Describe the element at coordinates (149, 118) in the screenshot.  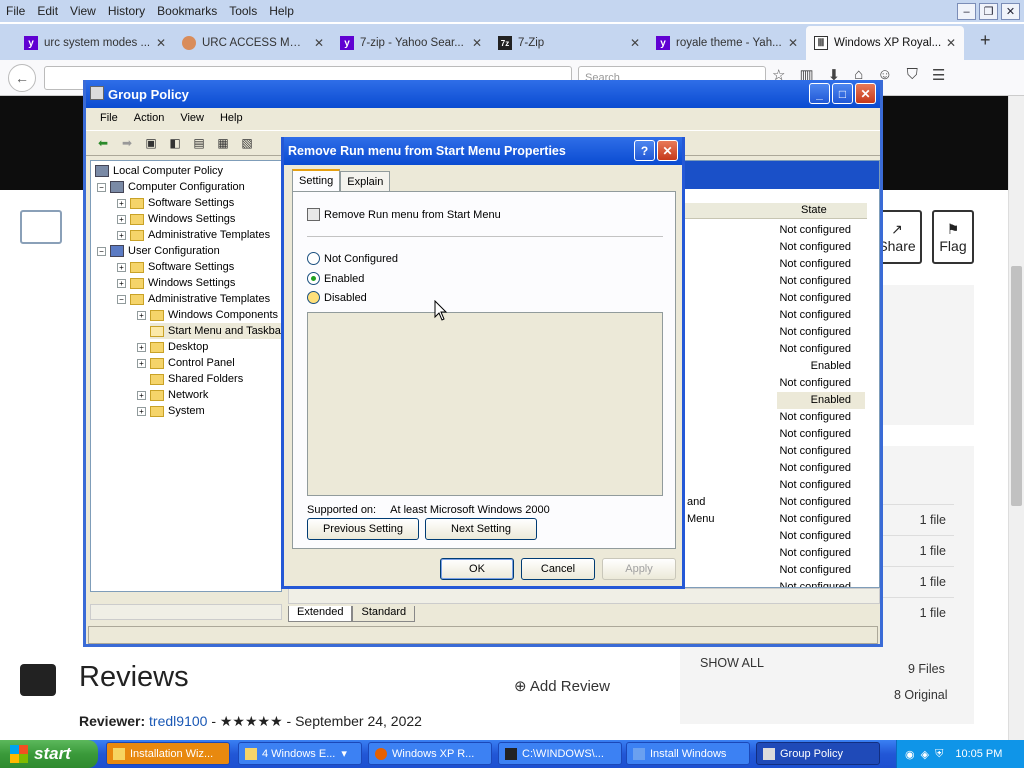
I see `menu-action: Action` at that location.